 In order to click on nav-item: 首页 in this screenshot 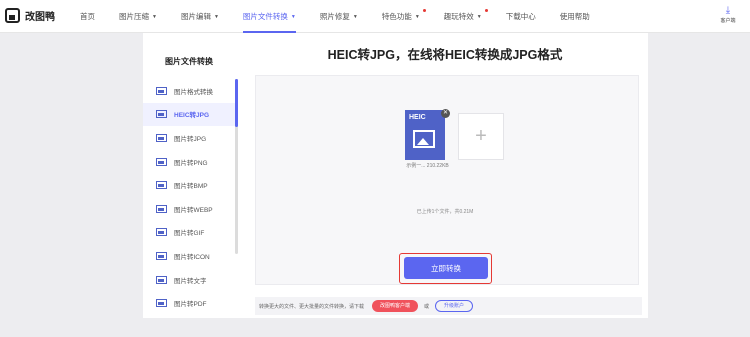, I will do `click(87, 16)`.